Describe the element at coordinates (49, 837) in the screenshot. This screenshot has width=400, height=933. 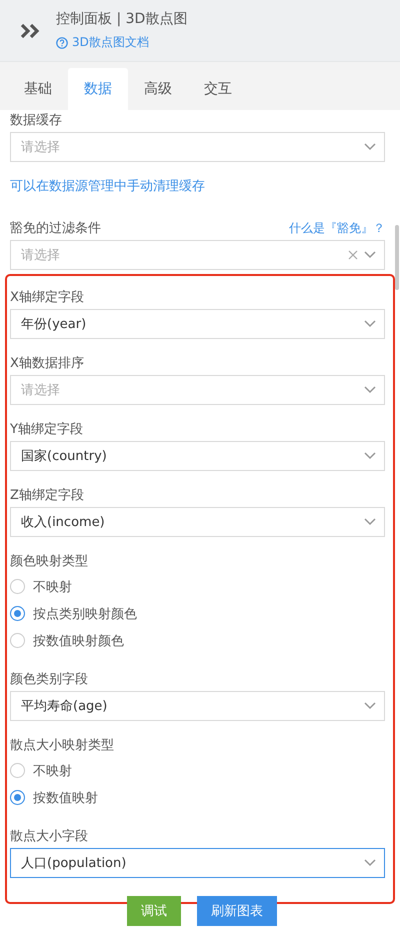
I see `field-label: 散点大小字段` at that location.